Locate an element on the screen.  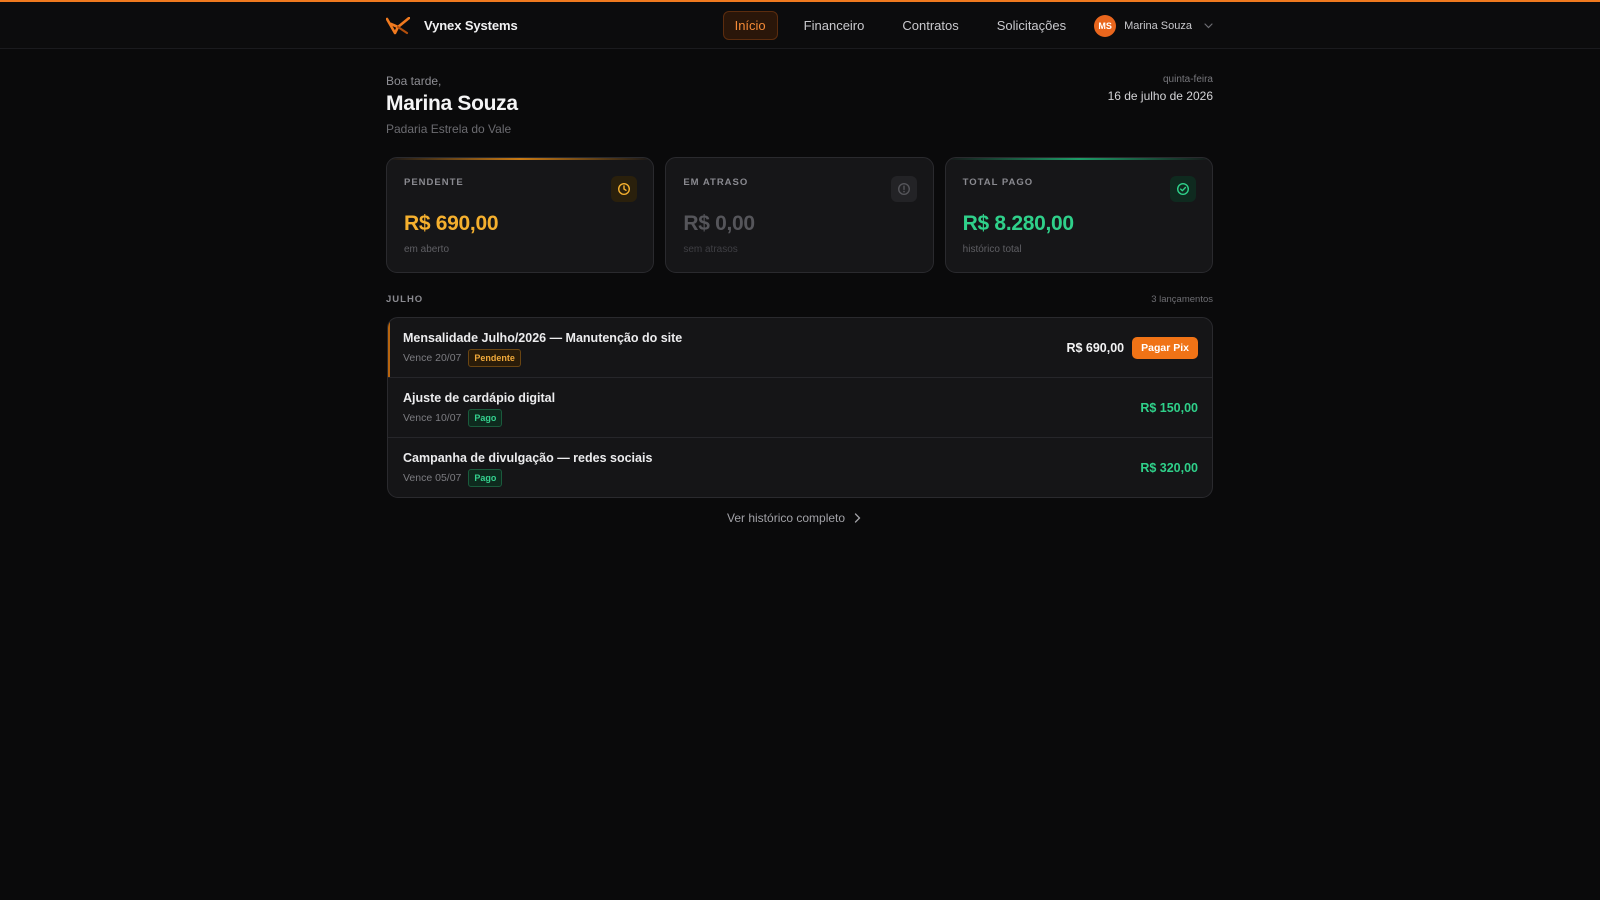
card-label: EM ATRASO is located at coordinates (716, 182).